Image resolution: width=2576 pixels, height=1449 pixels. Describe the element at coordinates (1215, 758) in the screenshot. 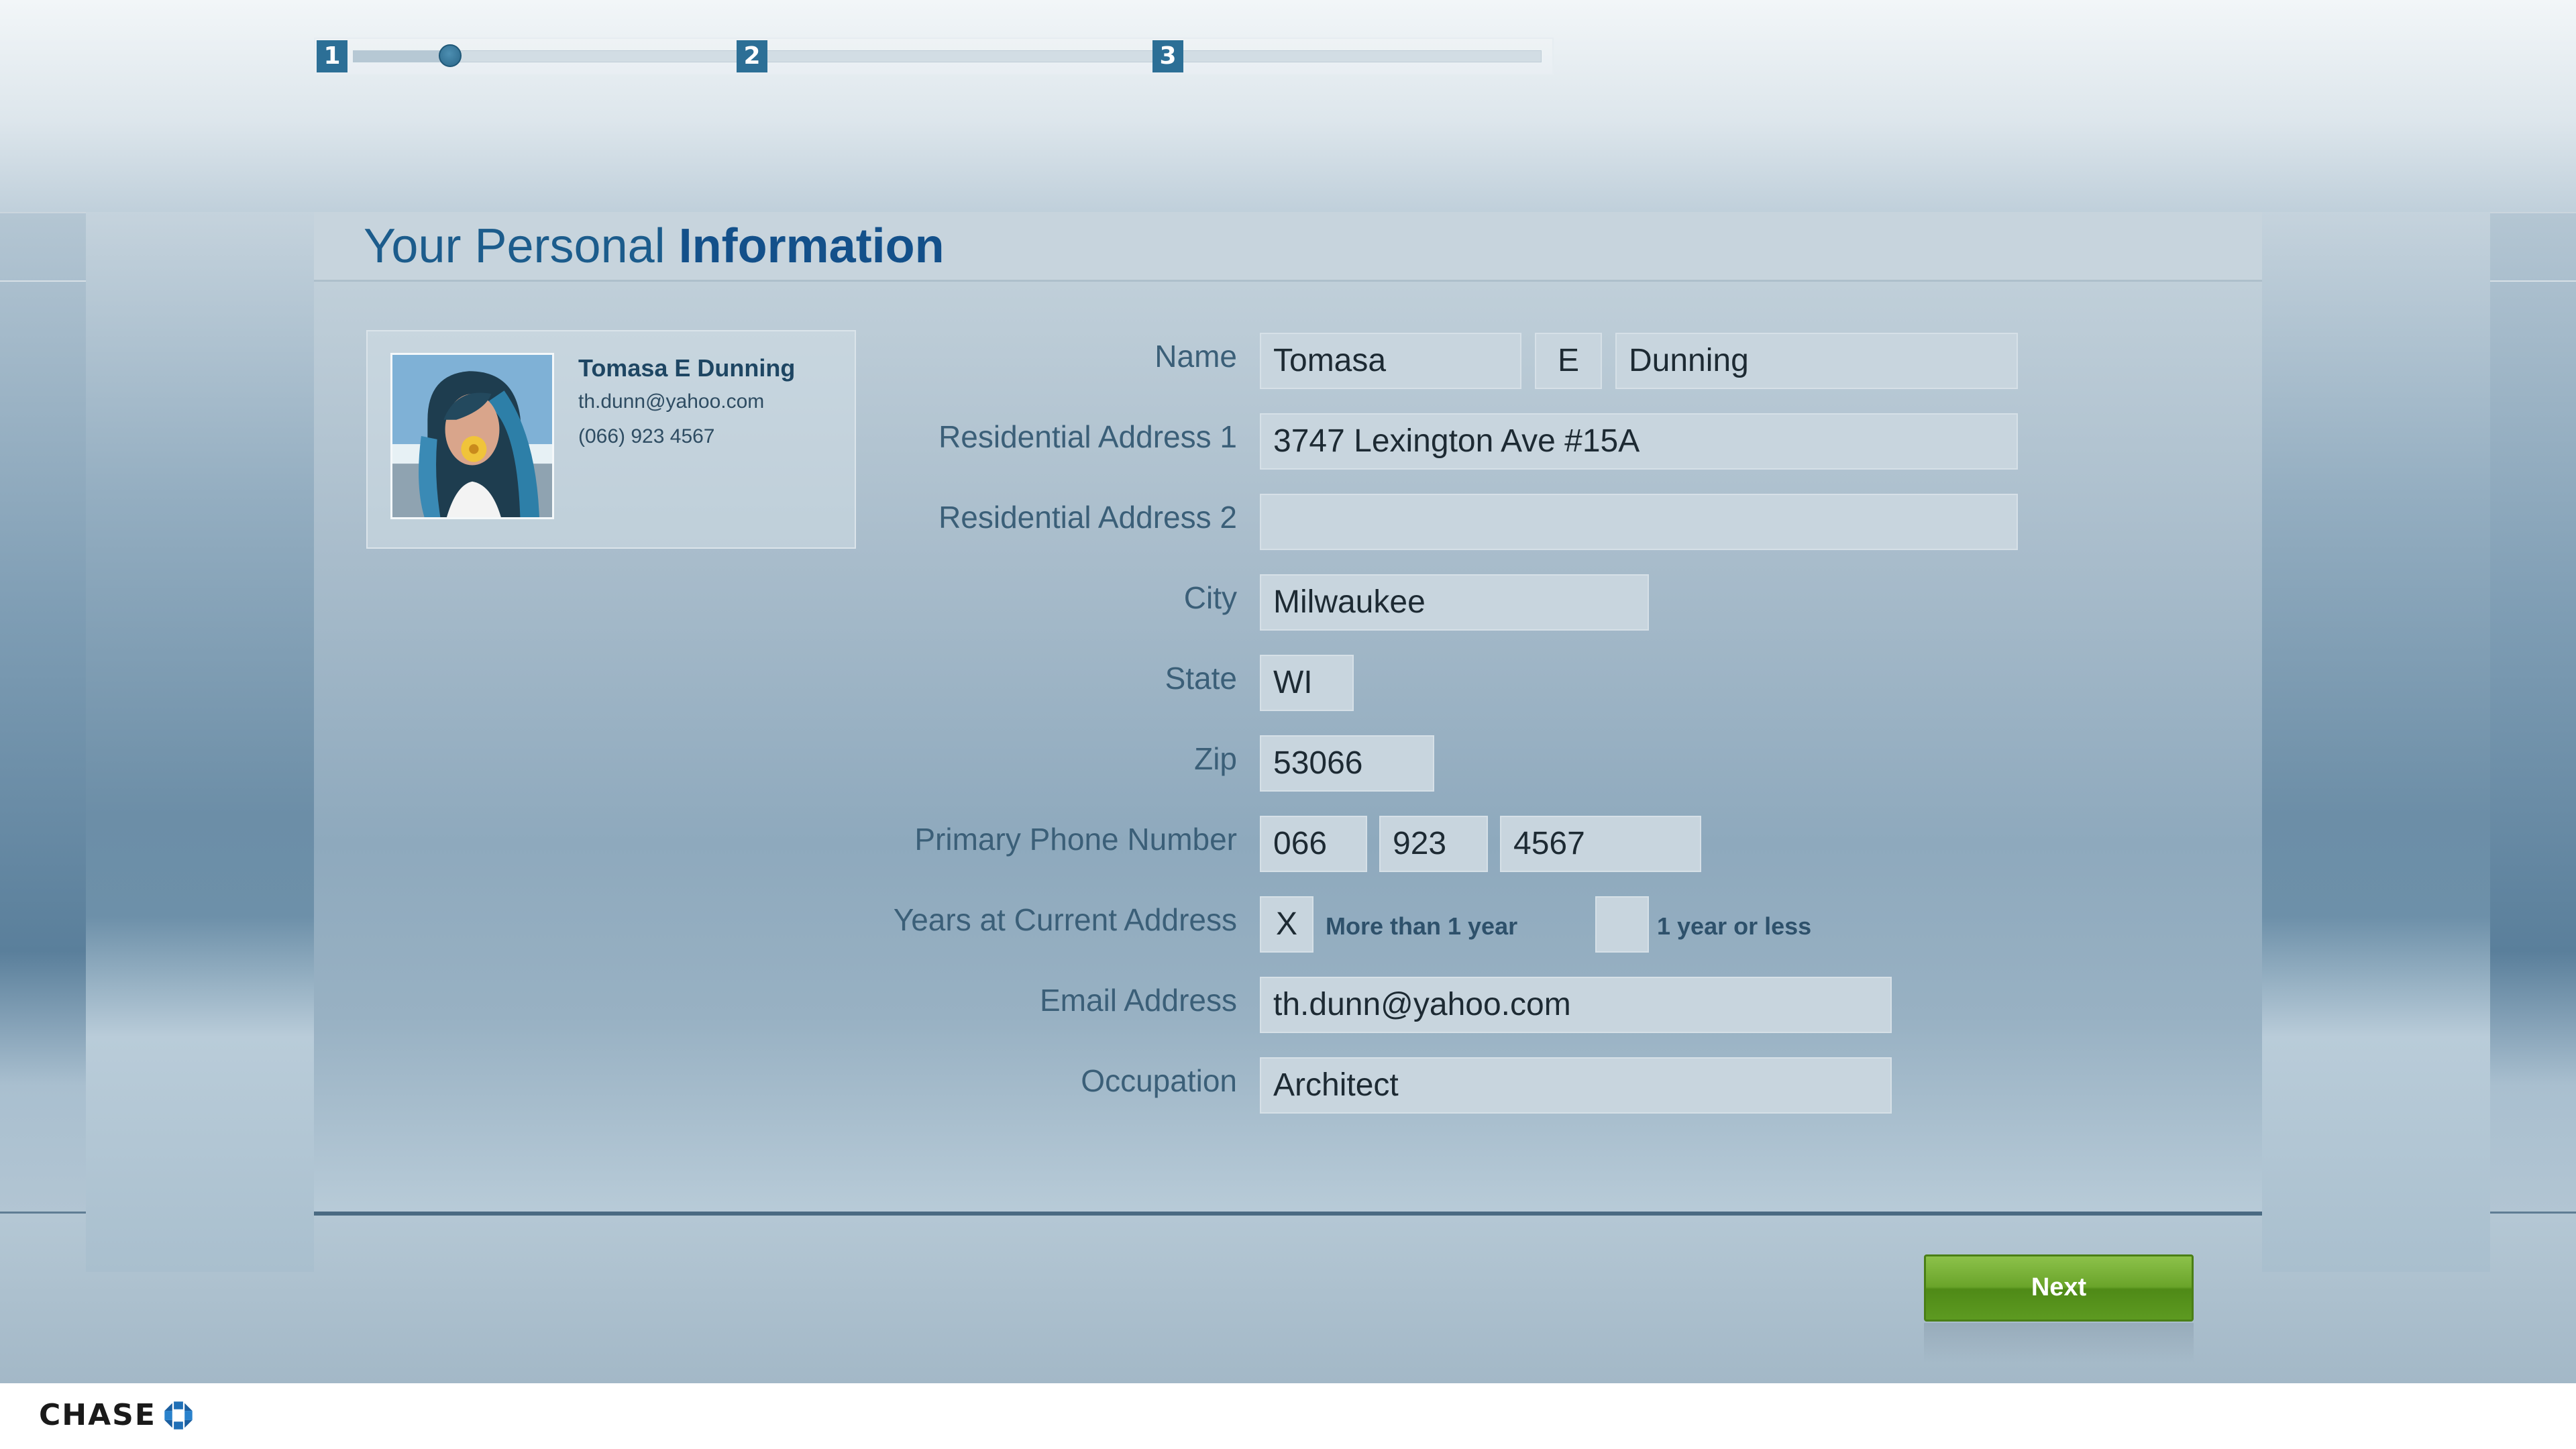

I see `zip-label: Zip` at that location.